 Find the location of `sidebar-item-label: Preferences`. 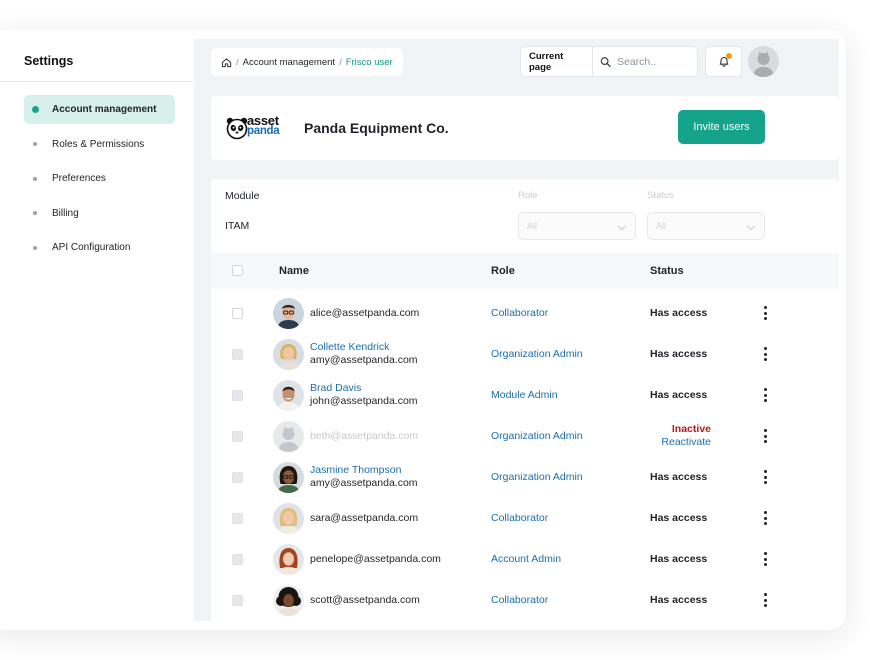

sidebar-item-label: Preferences is located at coordinates (79, 178).